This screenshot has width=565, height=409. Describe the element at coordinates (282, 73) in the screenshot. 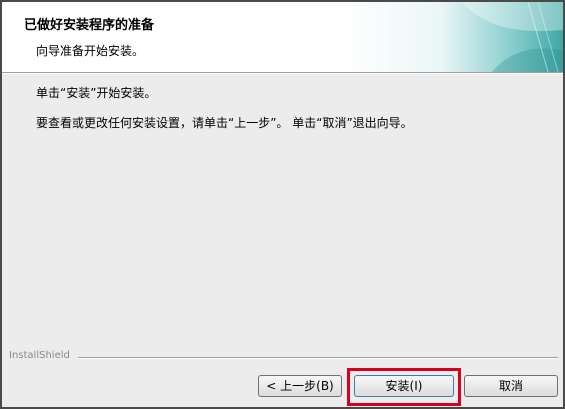

I see `header-separator` at that location.